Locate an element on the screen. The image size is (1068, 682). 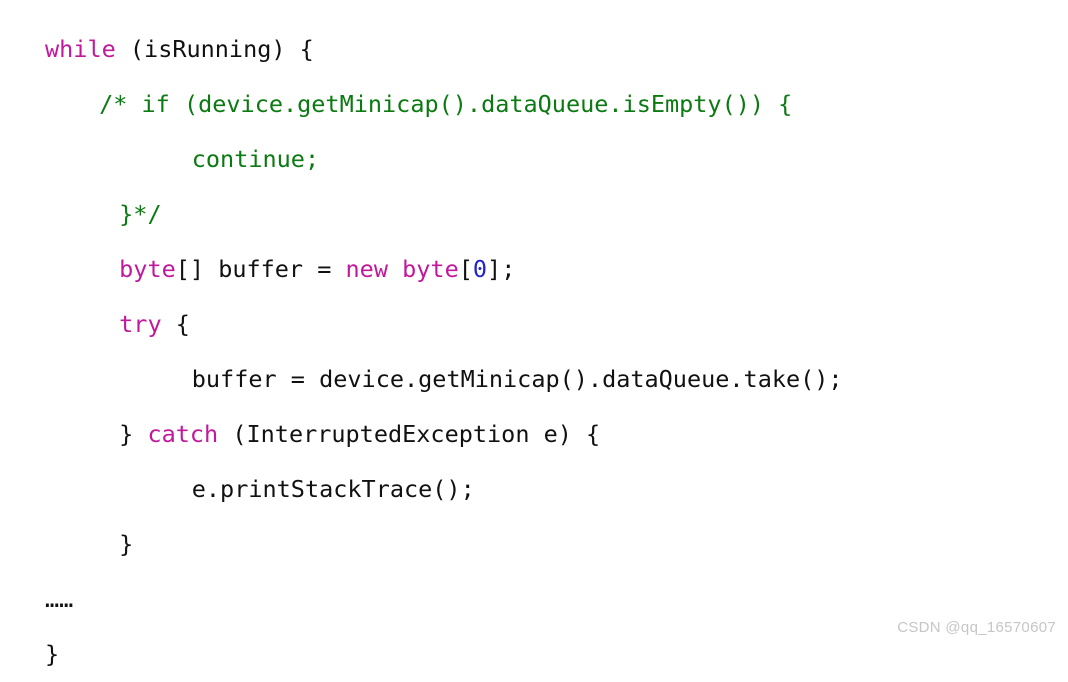
code-line: } is located at coordinates (534, 544).